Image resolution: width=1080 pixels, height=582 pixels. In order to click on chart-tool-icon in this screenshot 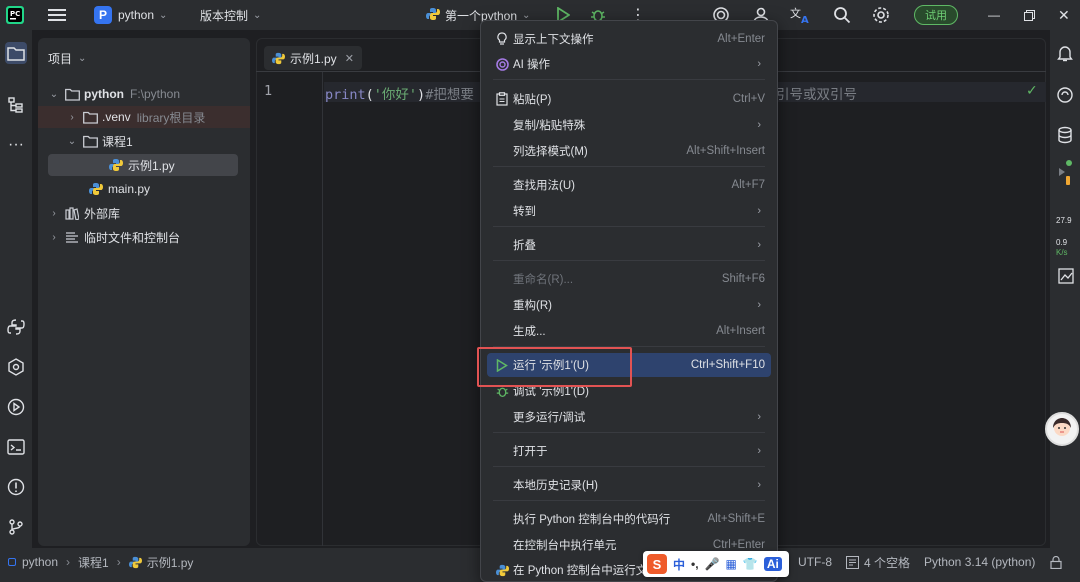, I will do `click(1066, 277)`.